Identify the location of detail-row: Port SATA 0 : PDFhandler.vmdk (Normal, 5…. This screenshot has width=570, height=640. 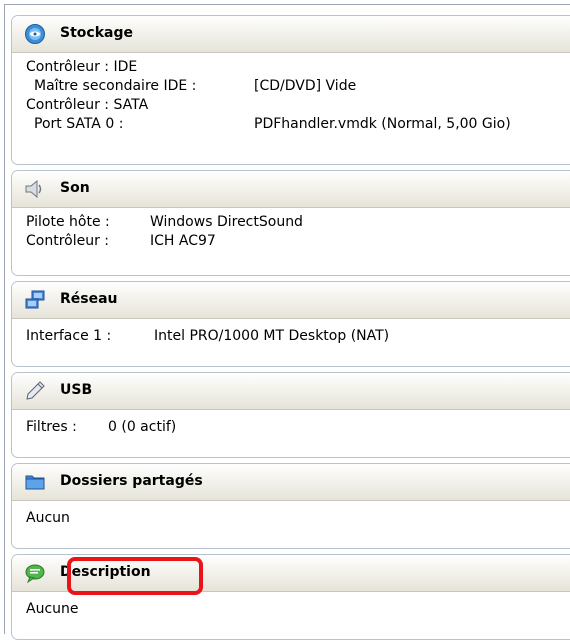
(298, 124).